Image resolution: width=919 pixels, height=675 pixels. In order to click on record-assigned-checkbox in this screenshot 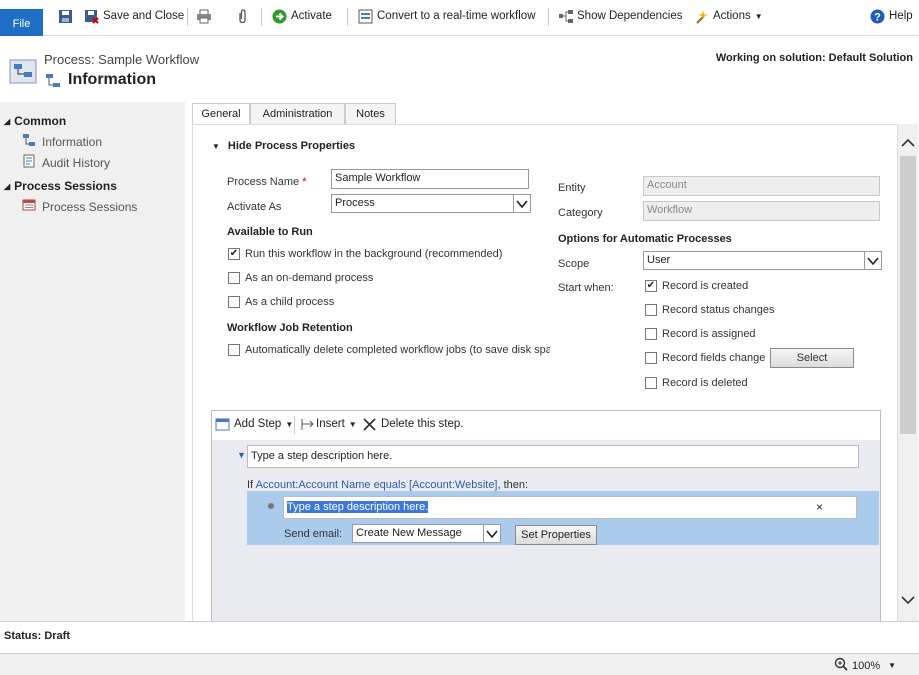, I will do `click(651, 334)`.